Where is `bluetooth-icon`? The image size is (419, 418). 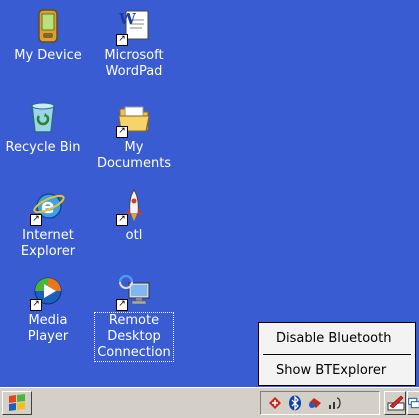
bluetooth-icon is located at coordinates (295, 403).